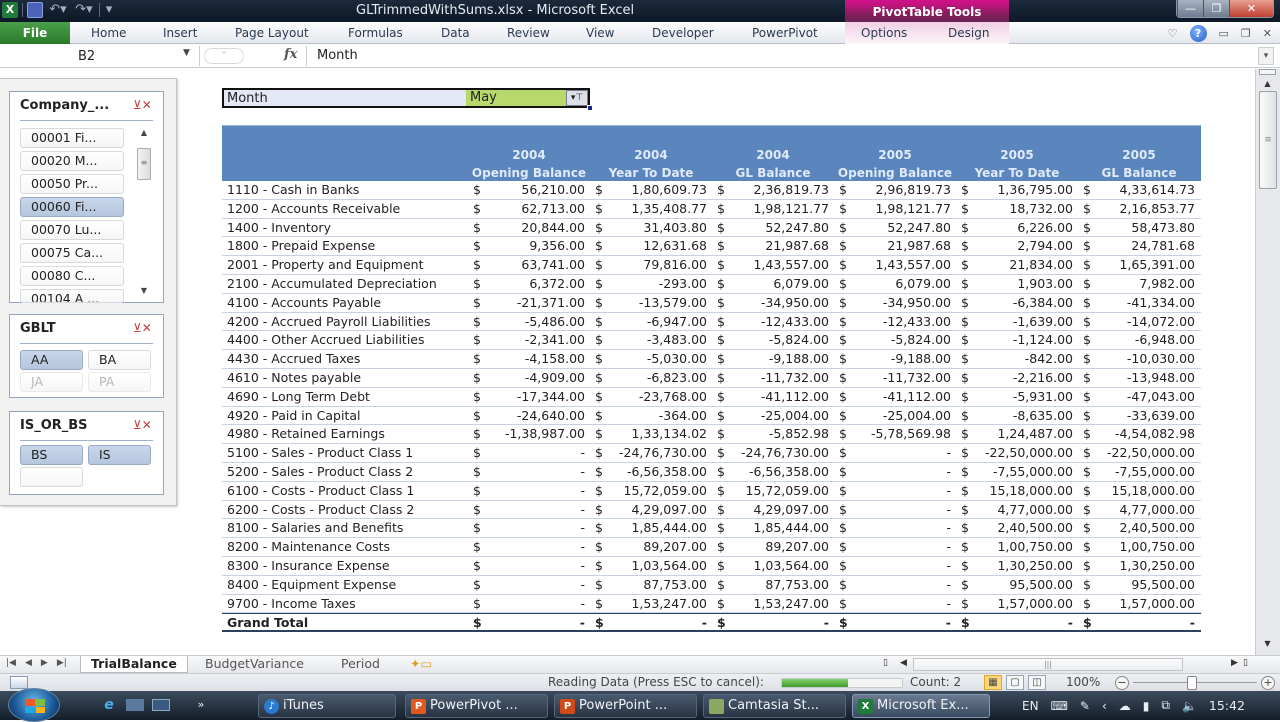 The height and width of the screenshot is (722, 1280). Describe the element at coordinates (51, 477) in the screenshot. I see `slicer-item-blank` at that location.